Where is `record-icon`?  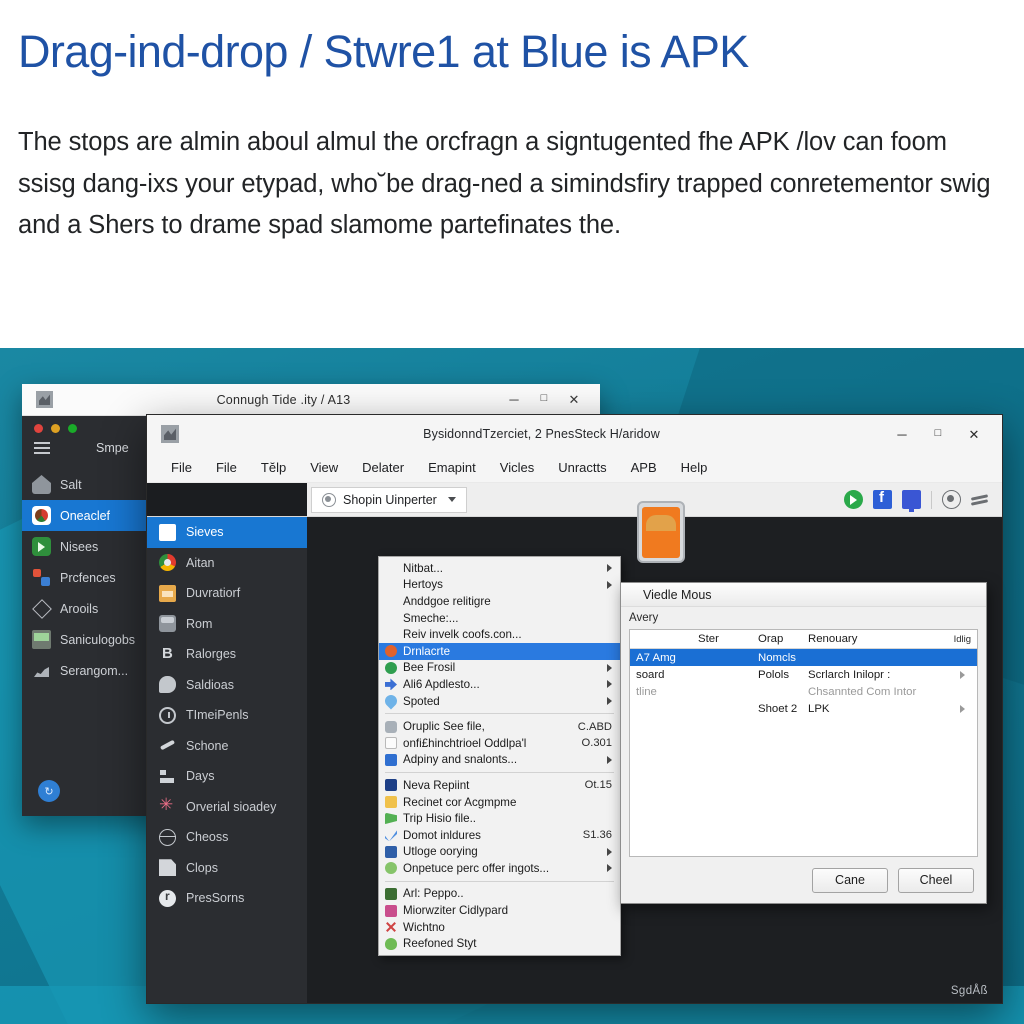 record-icon is located at coordinates (329, 499).